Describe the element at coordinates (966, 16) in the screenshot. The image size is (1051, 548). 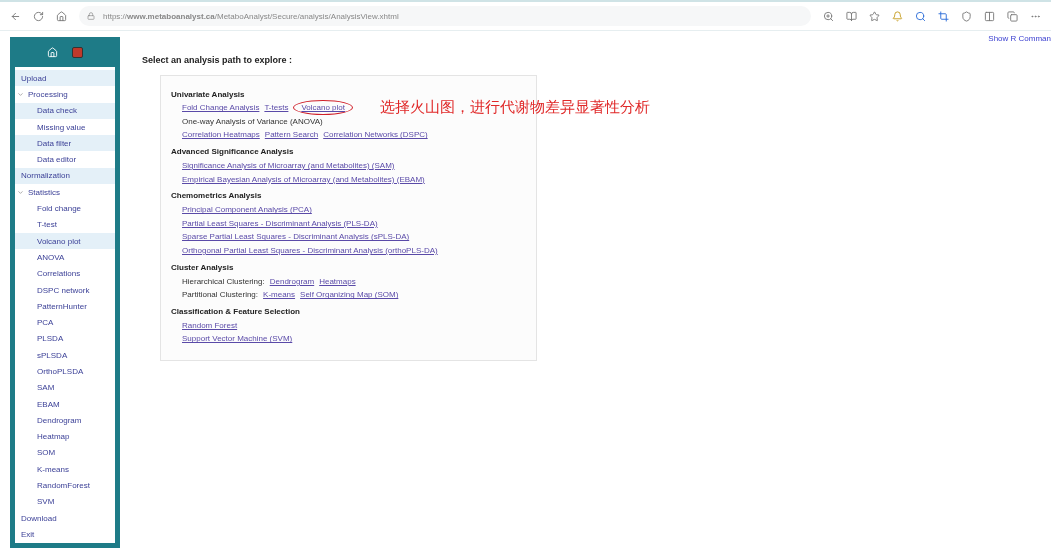
I see `shield-icon` at that location.